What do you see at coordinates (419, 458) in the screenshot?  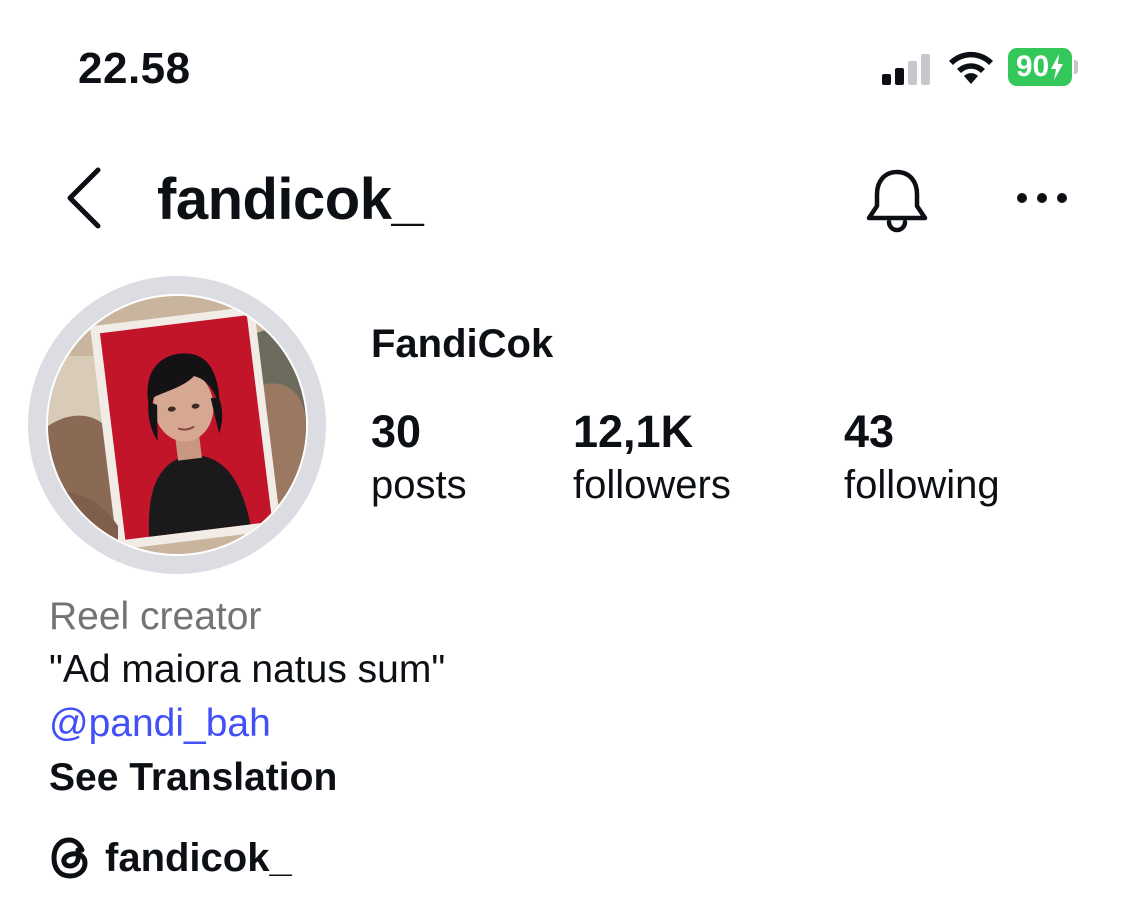 I see `posts-stat: 30 posts` at bounding box center [419, 458].